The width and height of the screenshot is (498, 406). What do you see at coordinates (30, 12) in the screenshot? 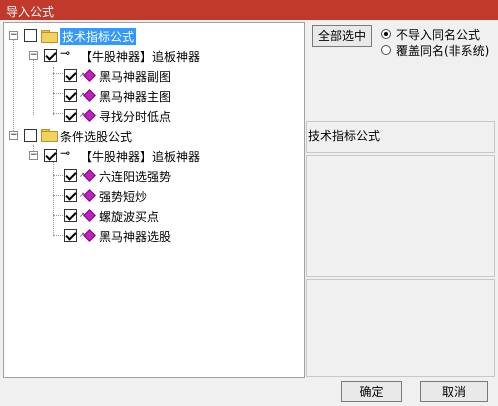
I see `window-title: 导入公式` at bounding box center [30, 12].